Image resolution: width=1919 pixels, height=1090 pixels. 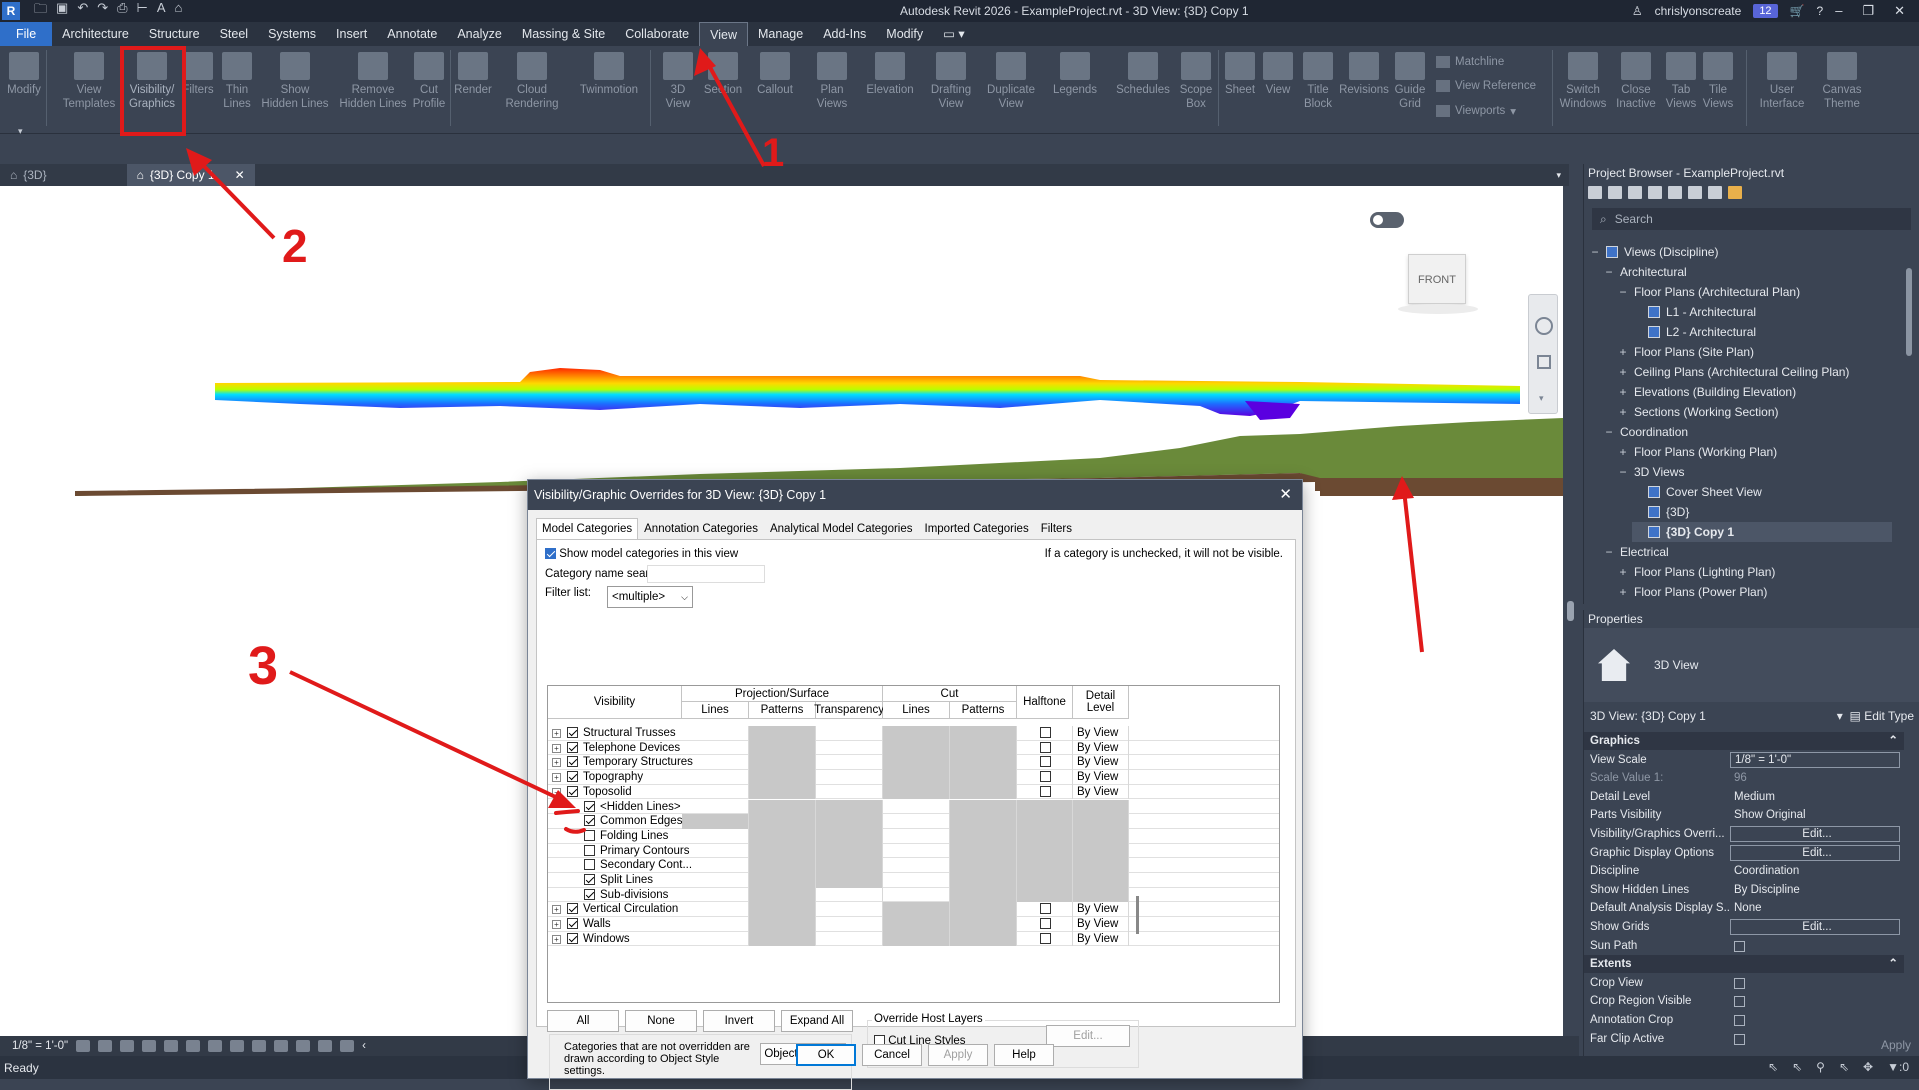 What do you see at coordinates (739, 1021) in the screenshot?
I see `invert-button: Invert` at bounding box center [739, 1021].